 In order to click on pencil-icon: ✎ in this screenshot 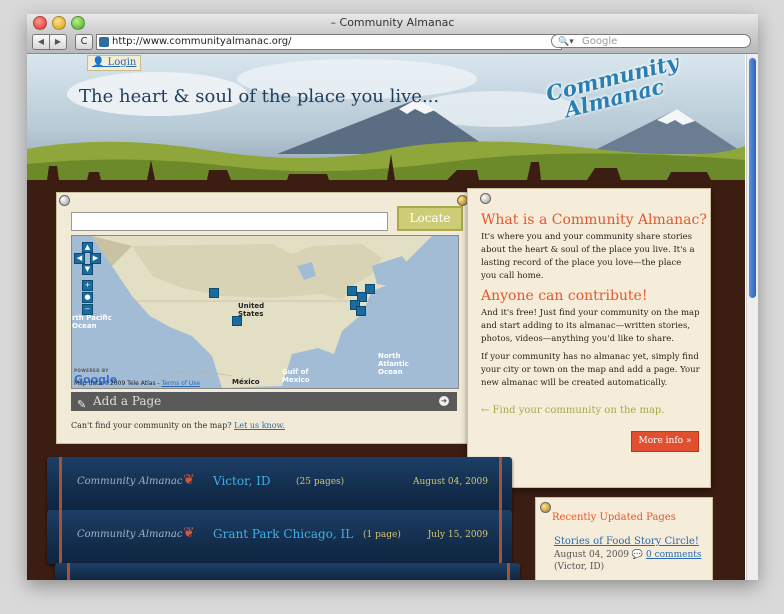, I will do `click(82, 404)`.